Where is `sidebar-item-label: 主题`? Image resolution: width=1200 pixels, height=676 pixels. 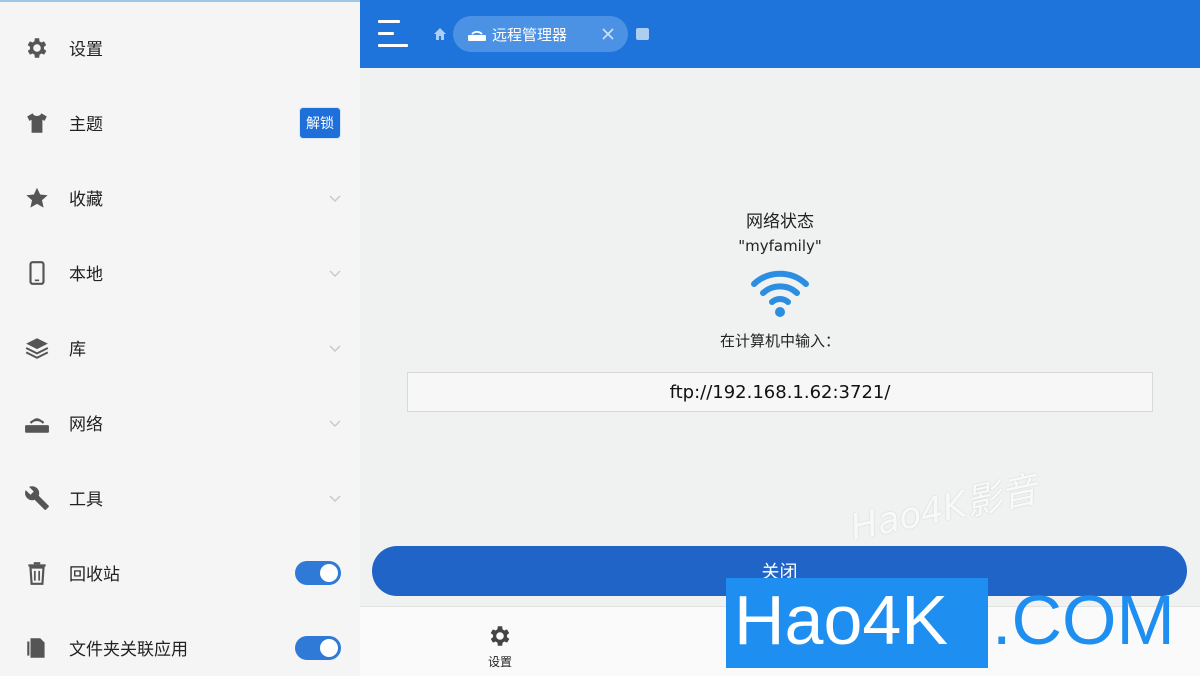
sidebar-item-label: 主题 is located at coordinates (86, 125).